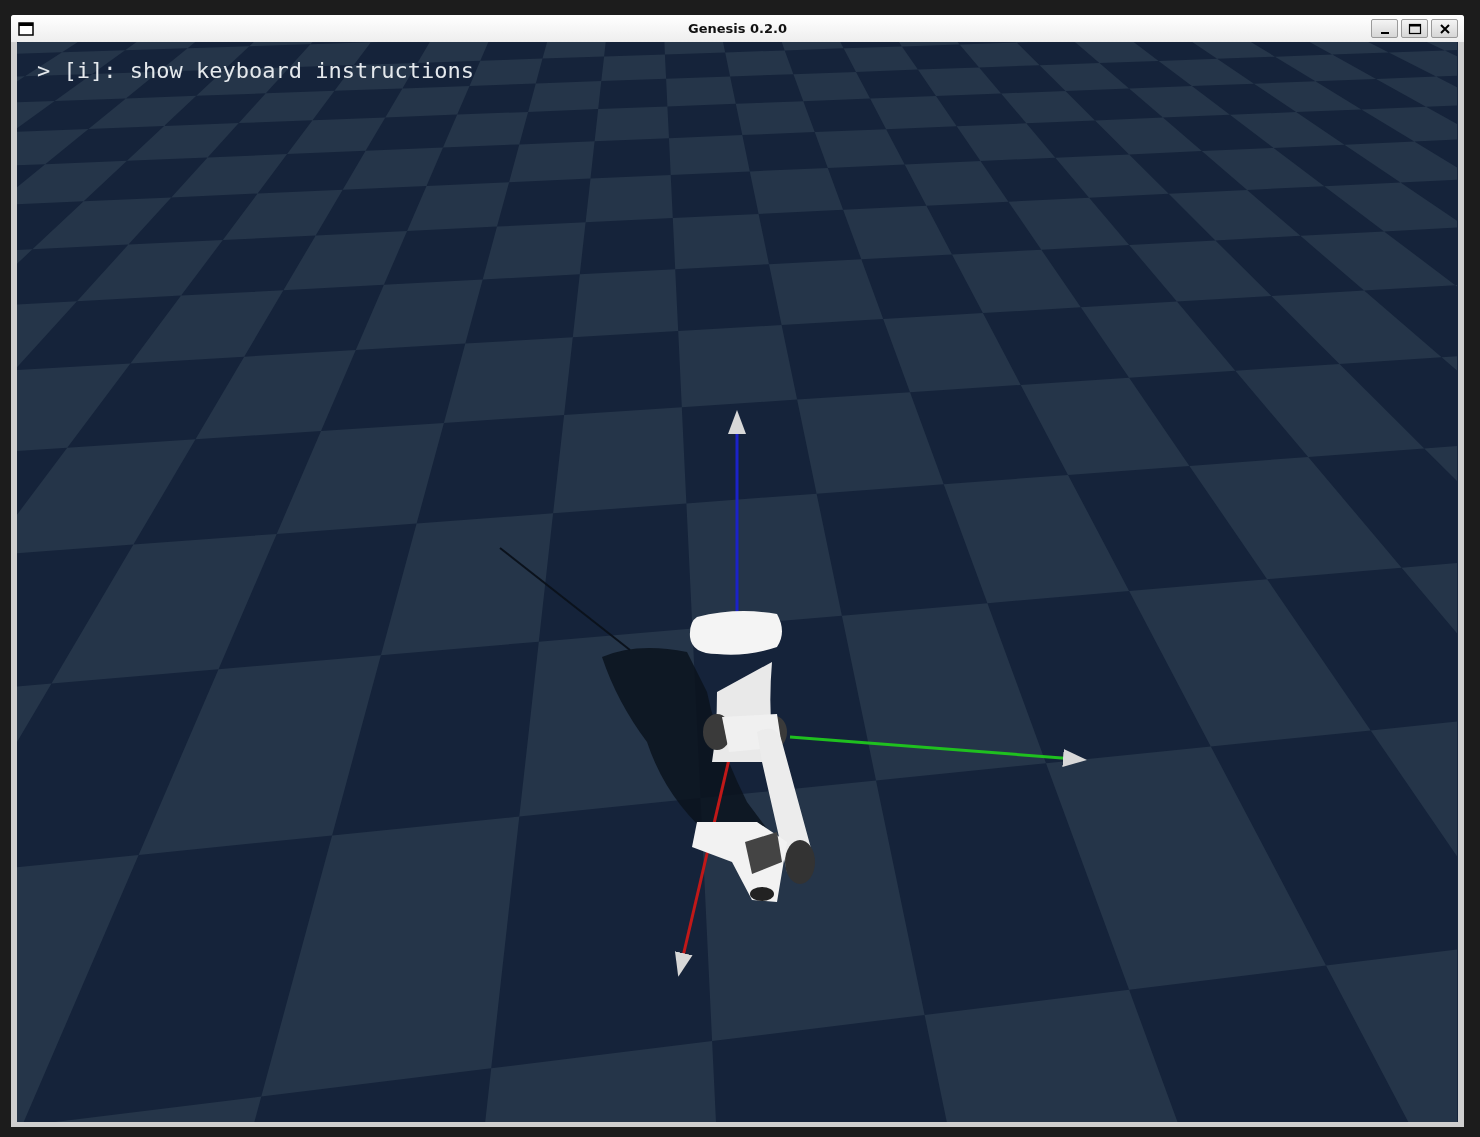 This screenshot has height=1137, width=1480. I want to click on window-icon, so click(26, 28).